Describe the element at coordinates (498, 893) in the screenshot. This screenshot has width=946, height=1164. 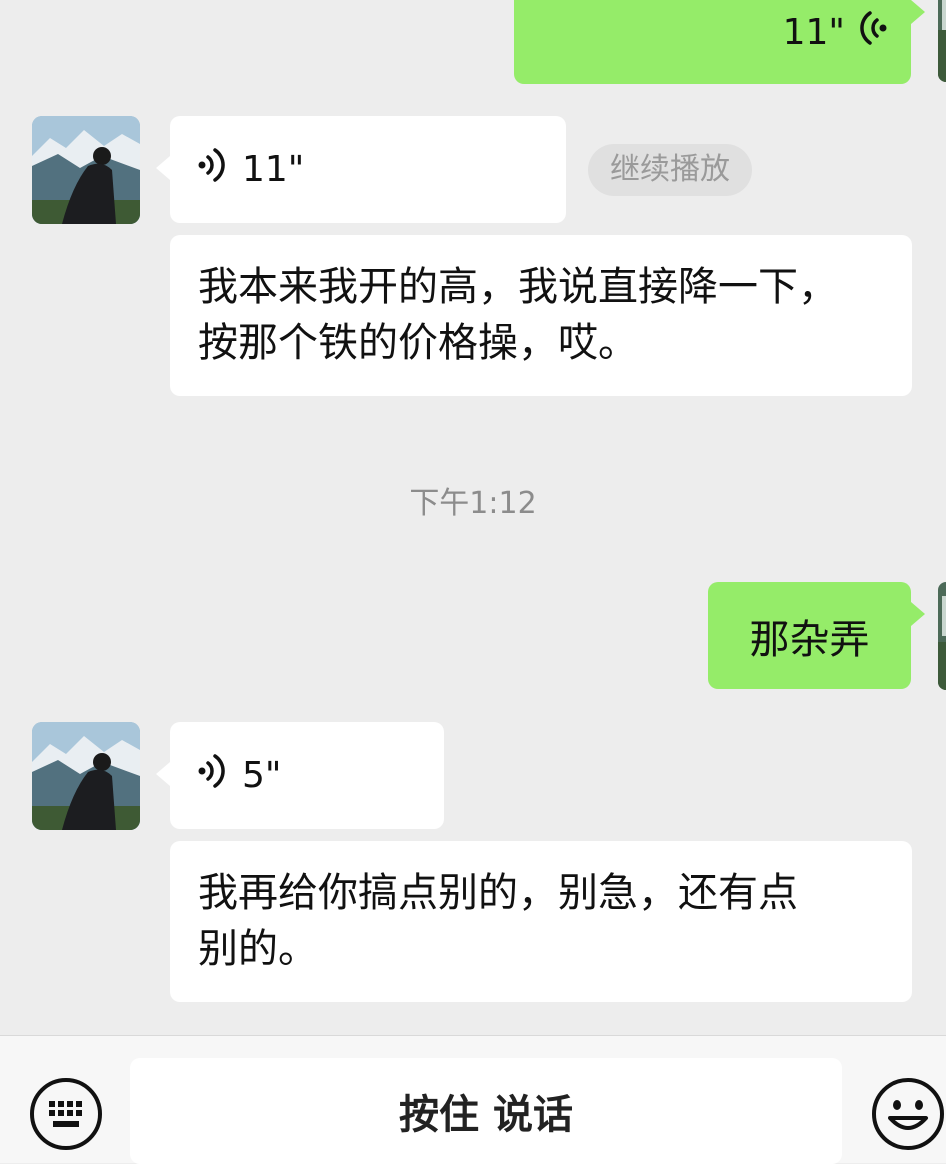
I see `transcript-line: 我再给你搞点别的，别急，还有点` at that location.